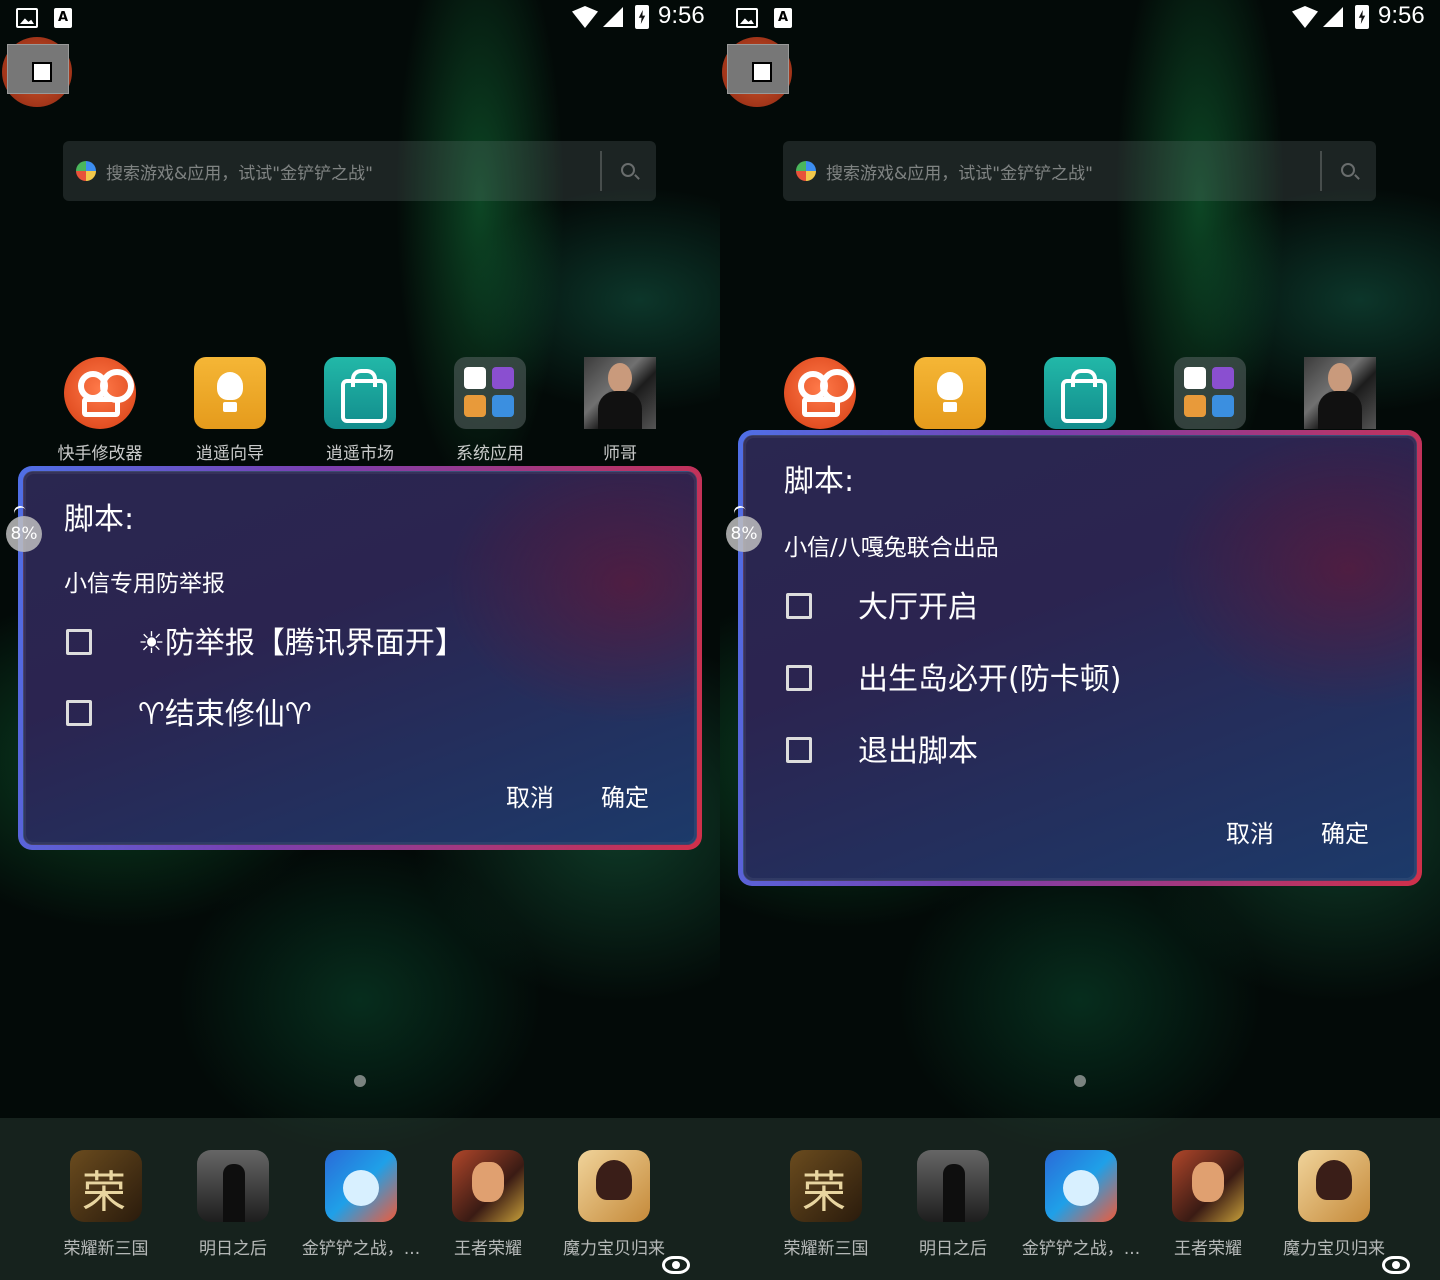 Image resolution: width=1440 pixels, height=1280 pixels. I want to click on option-label: 退出脚本, so click(918, 751).